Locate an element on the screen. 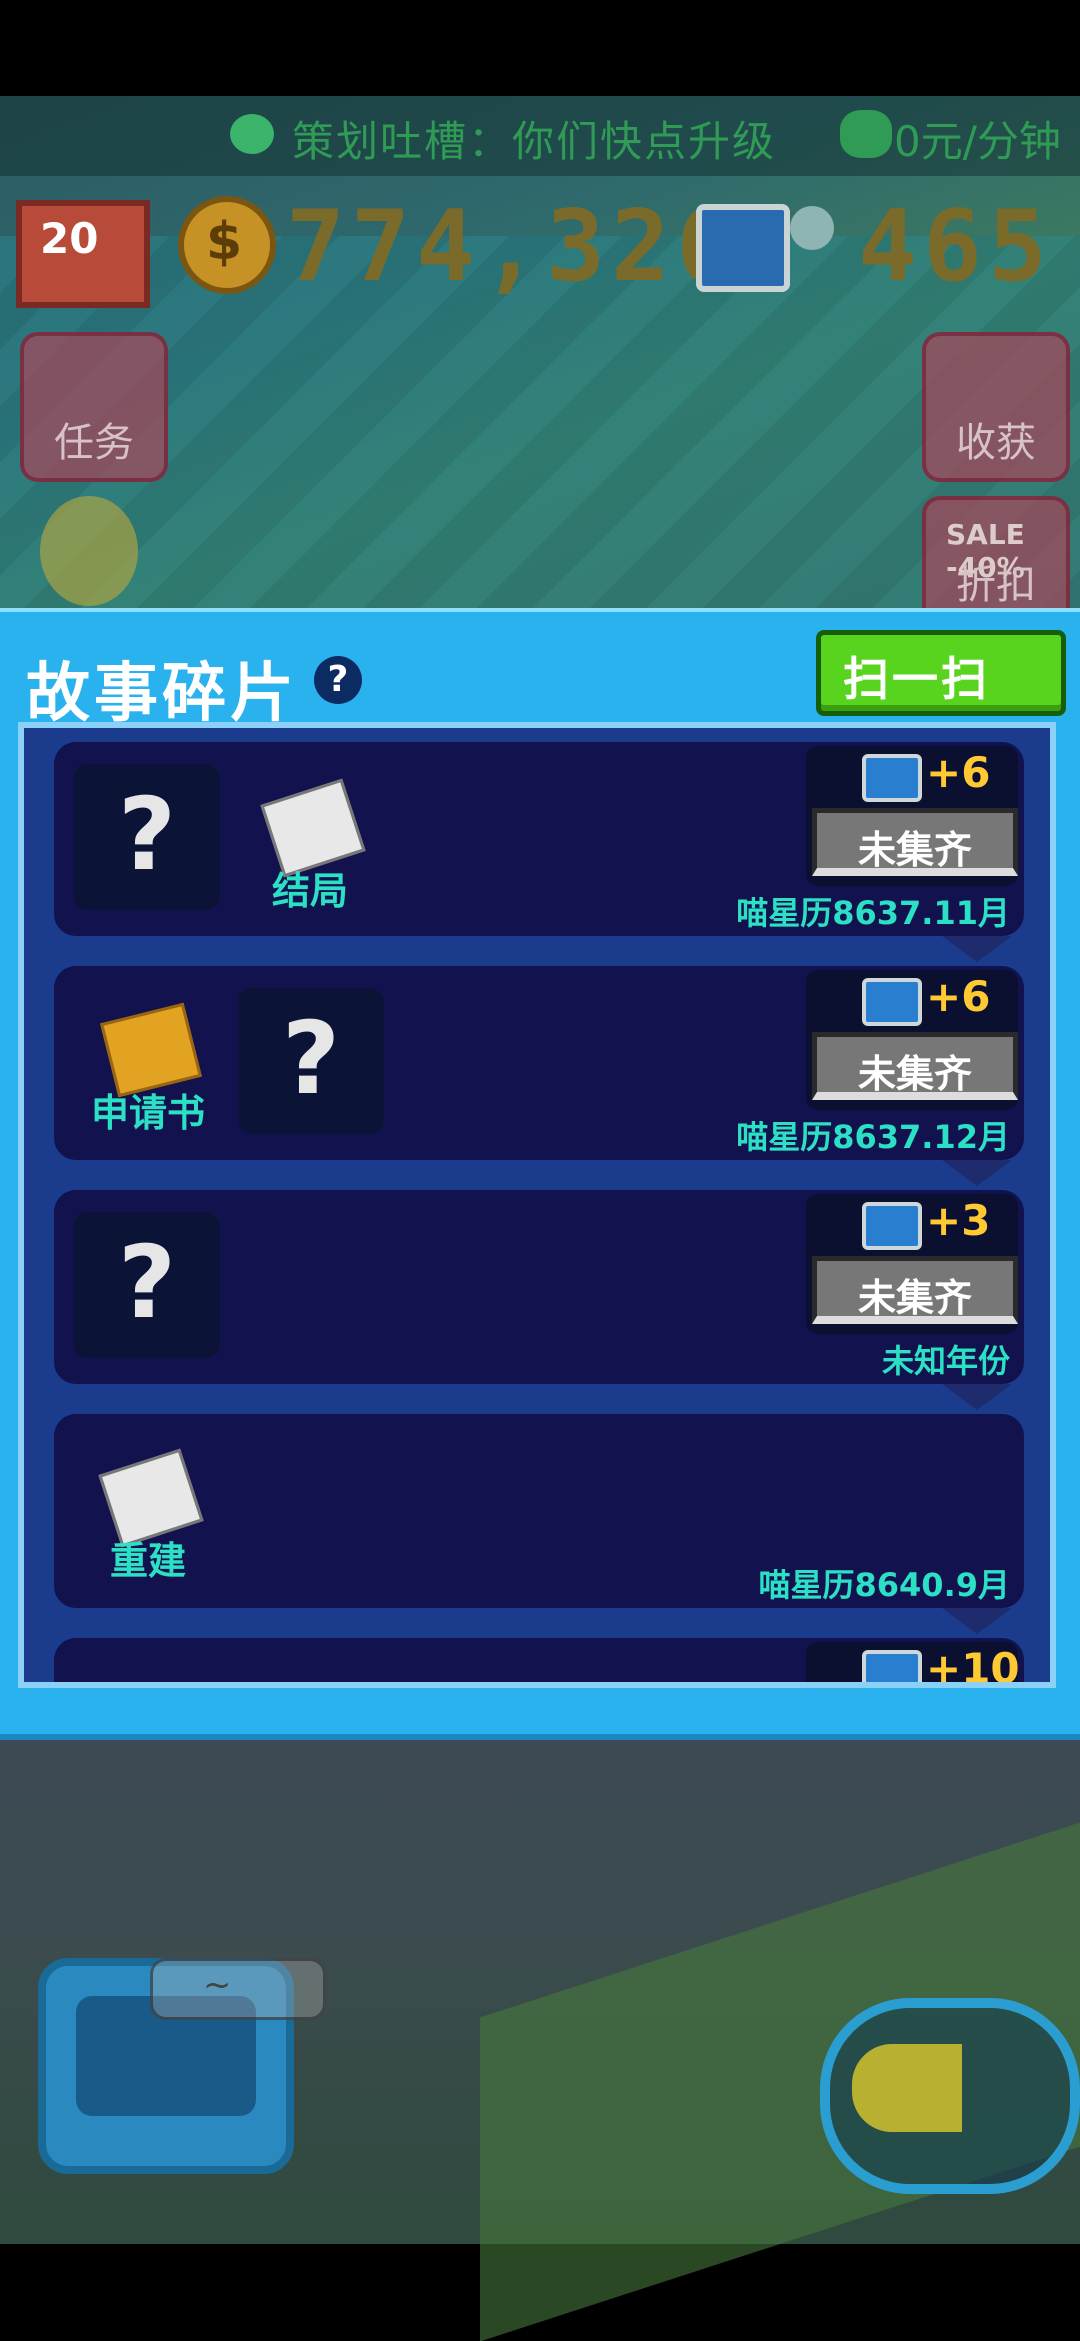 This screenshot has height=2341, width=1080. task-label: 任务 is located at coordinates (94, 443).